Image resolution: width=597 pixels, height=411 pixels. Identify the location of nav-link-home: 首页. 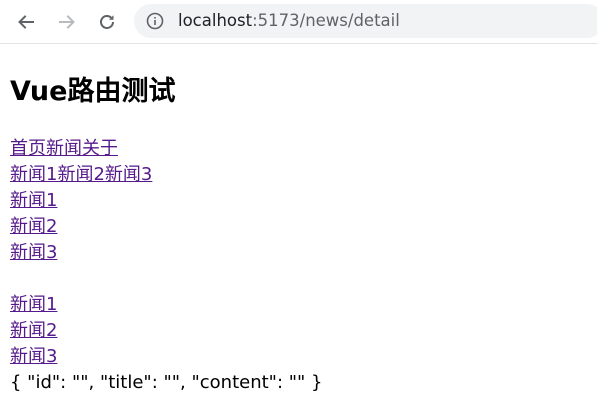
(28, 148).